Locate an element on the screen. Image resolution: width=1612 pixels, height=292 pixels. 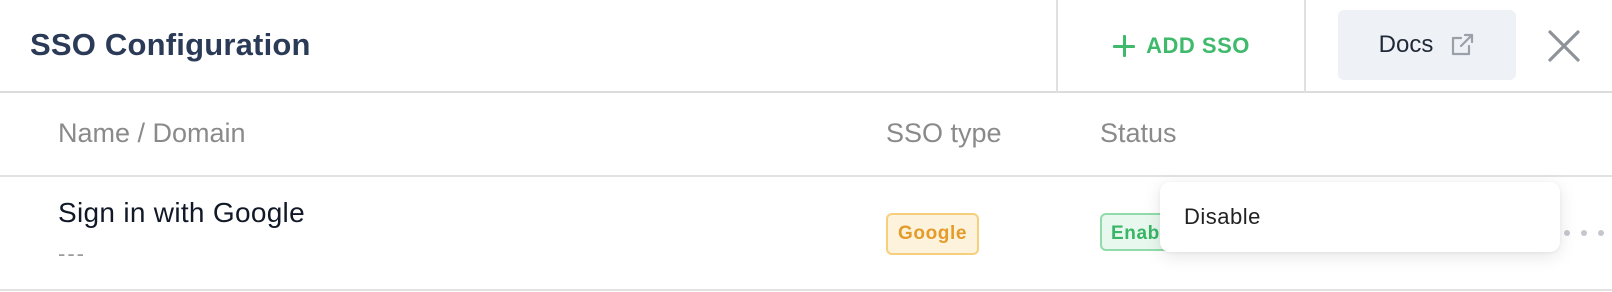
sso-name: Sign in with Google is located at coordinates (181, 212).